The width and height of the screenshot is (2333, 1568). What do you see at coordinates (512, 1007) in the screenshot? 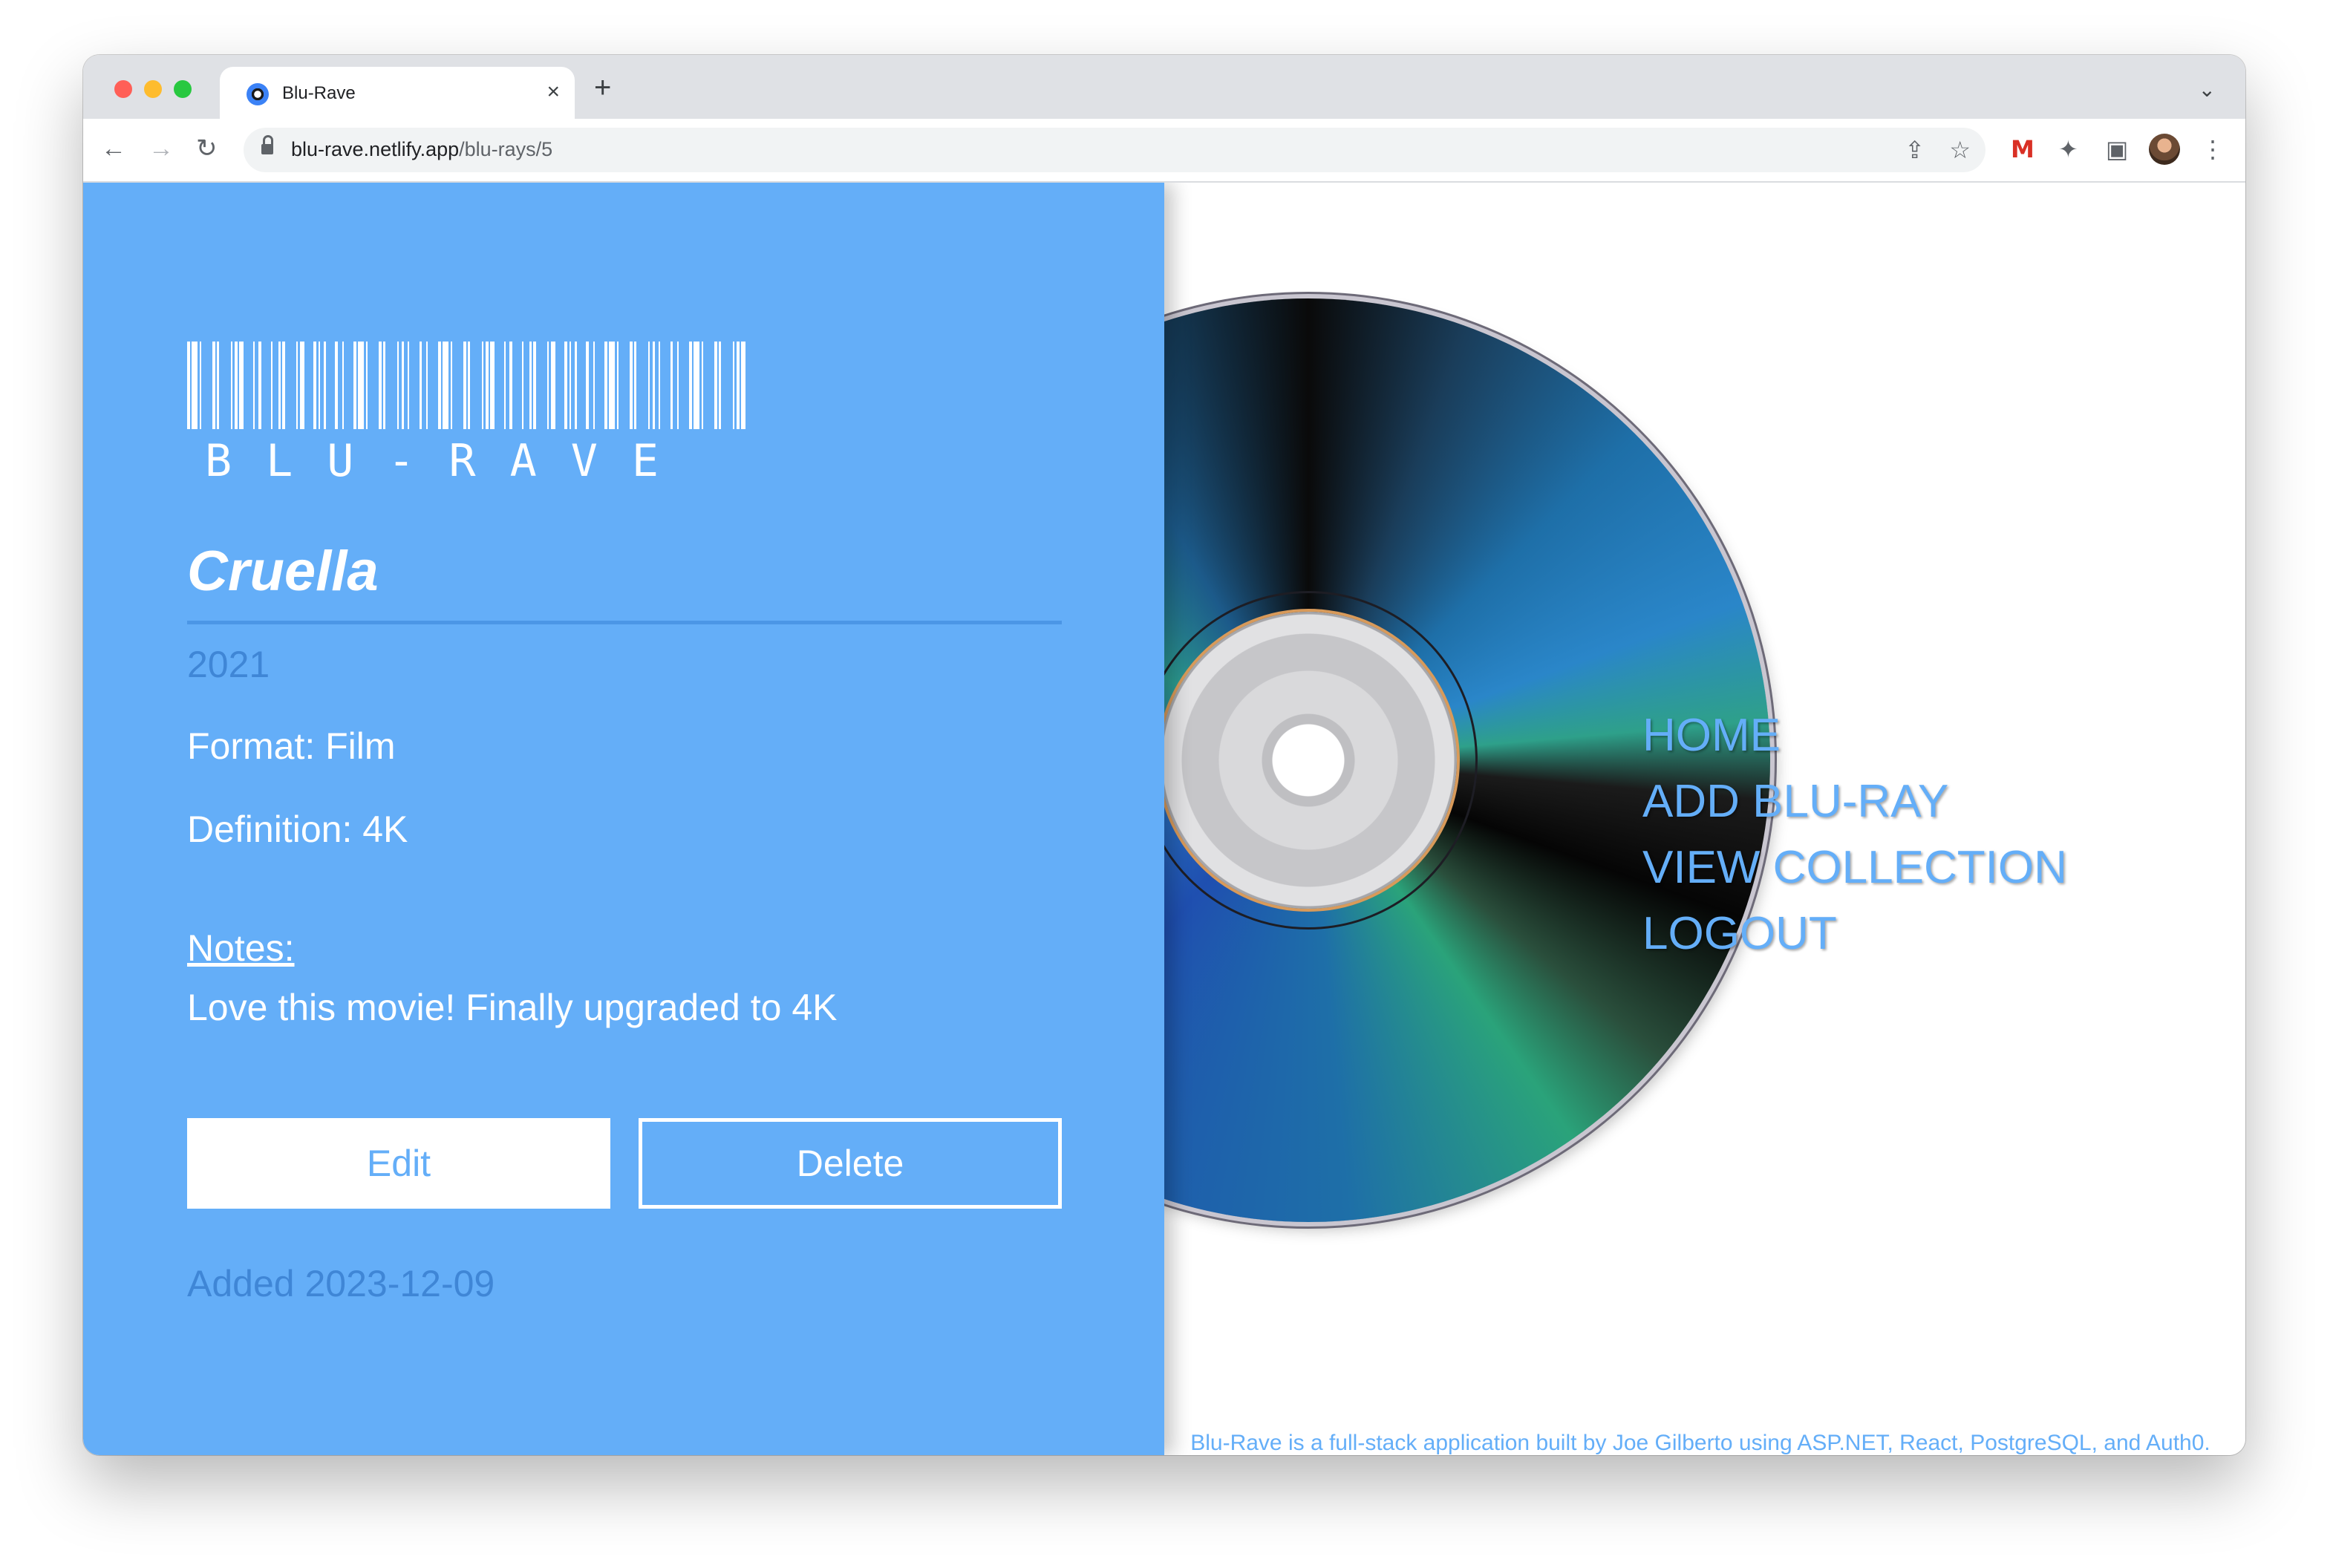
I see `notes-text: Love this movie! Finally upgraded to 4K` at bounding box center [512, 1007].